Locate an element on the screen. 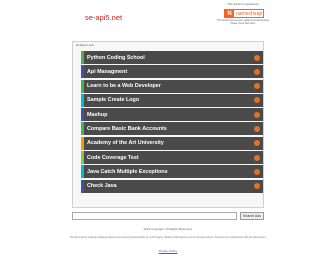  related-link-label: Compare Basic Bank Accounts is located at coordinates (127, 128).